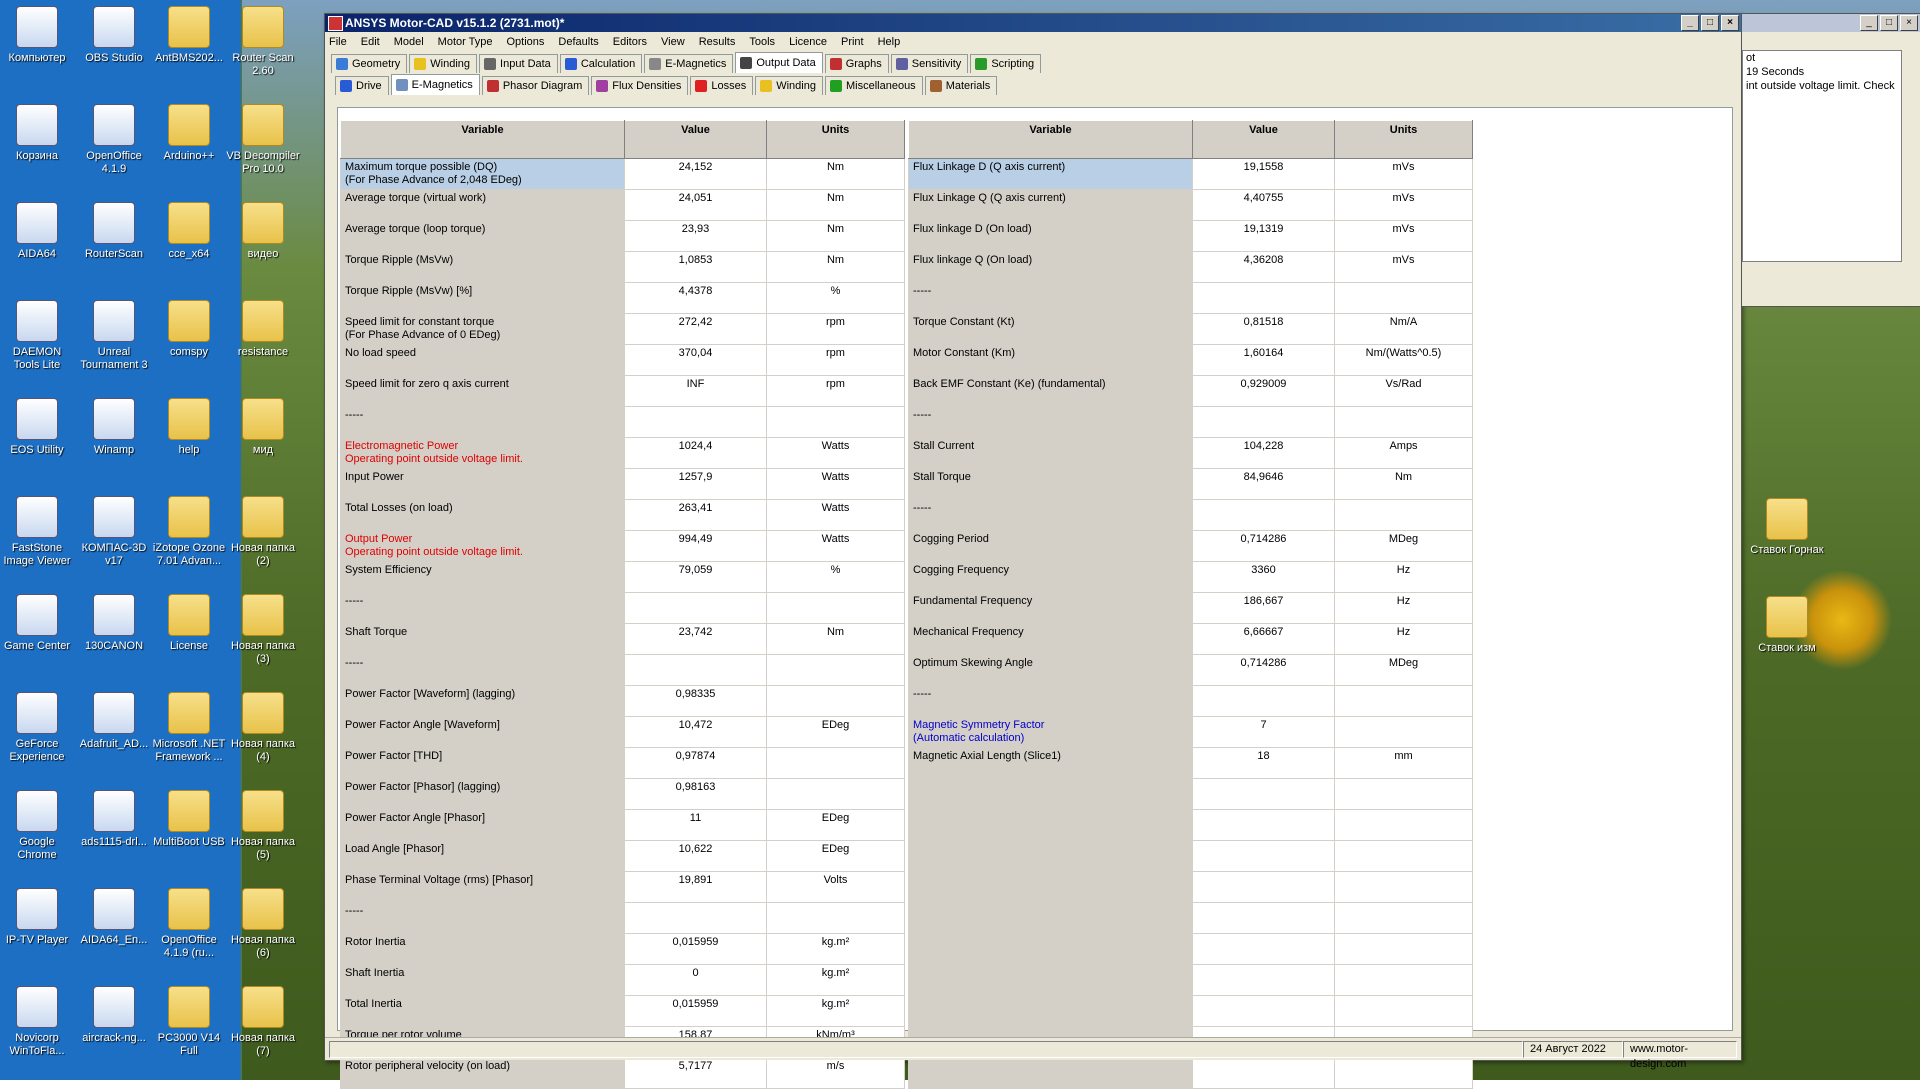 Image resolution: width=1920 pixels, height=1089 pixels. I want to click on secondary-close-button: ×, so click(1909, 23).